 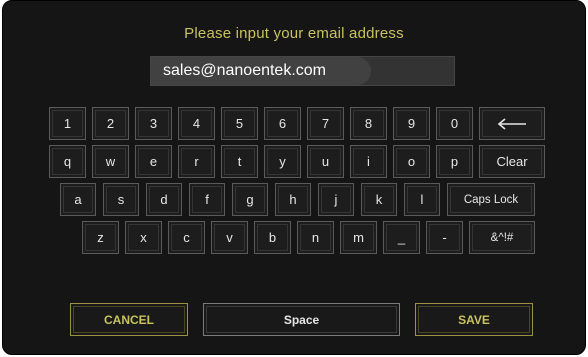 I want to click on key-g: g, so click(x=250, y=199).